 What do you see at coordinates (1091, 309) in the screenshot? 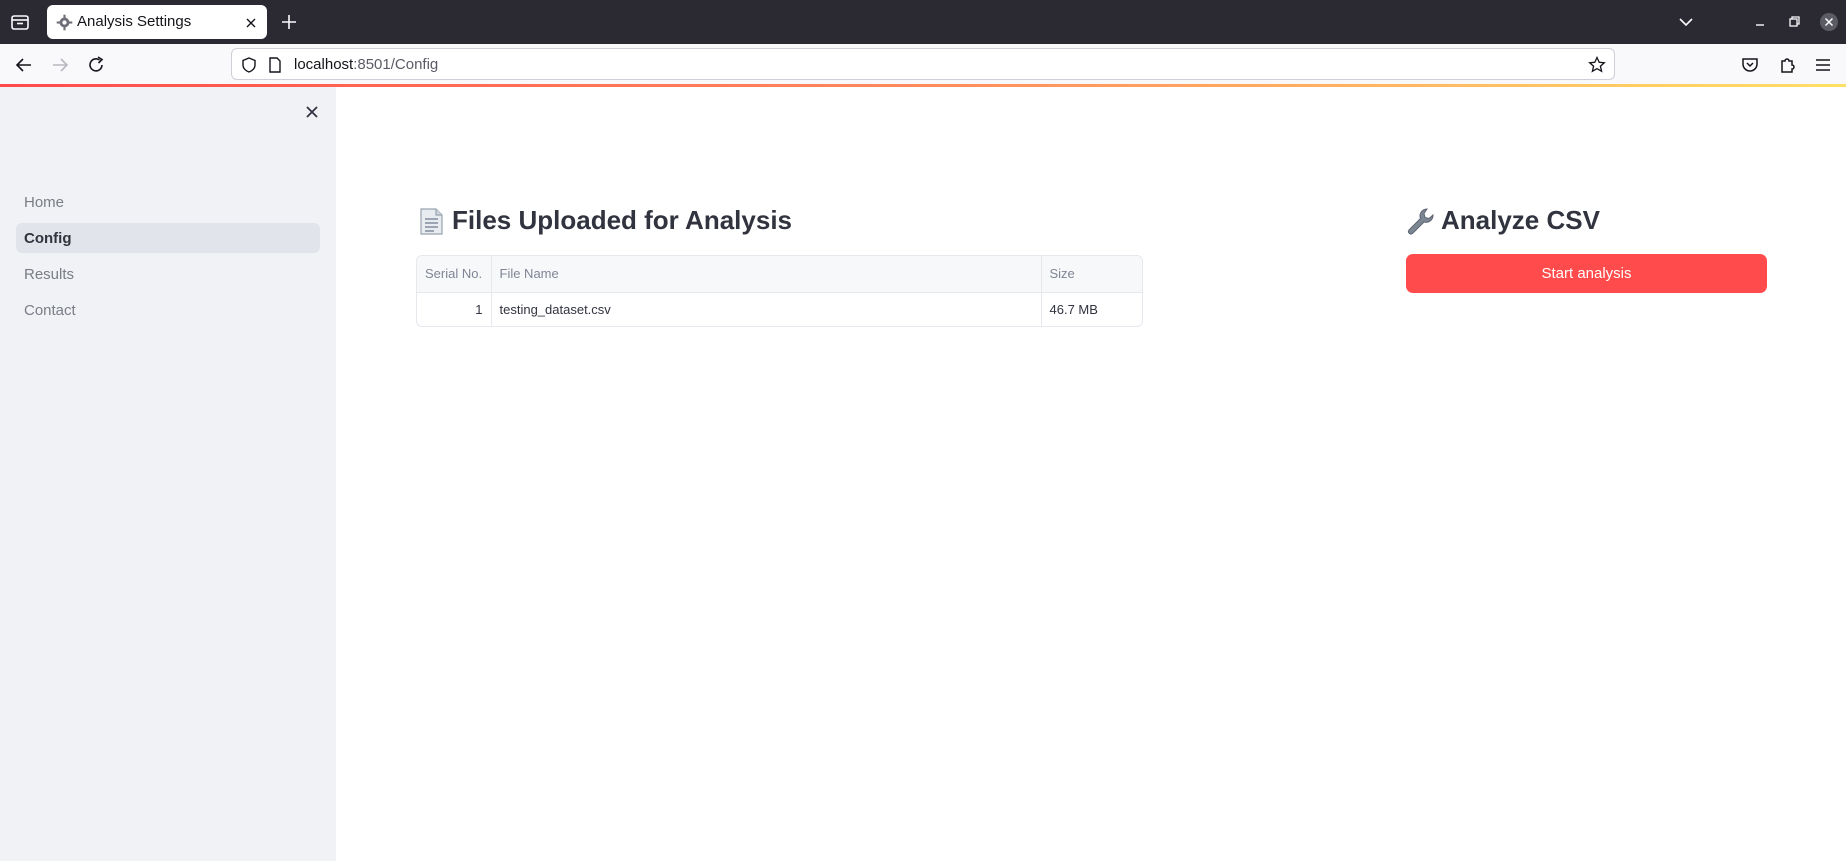
I see `cell-size: 46.7 MB` at bounding box center [1091, 309].